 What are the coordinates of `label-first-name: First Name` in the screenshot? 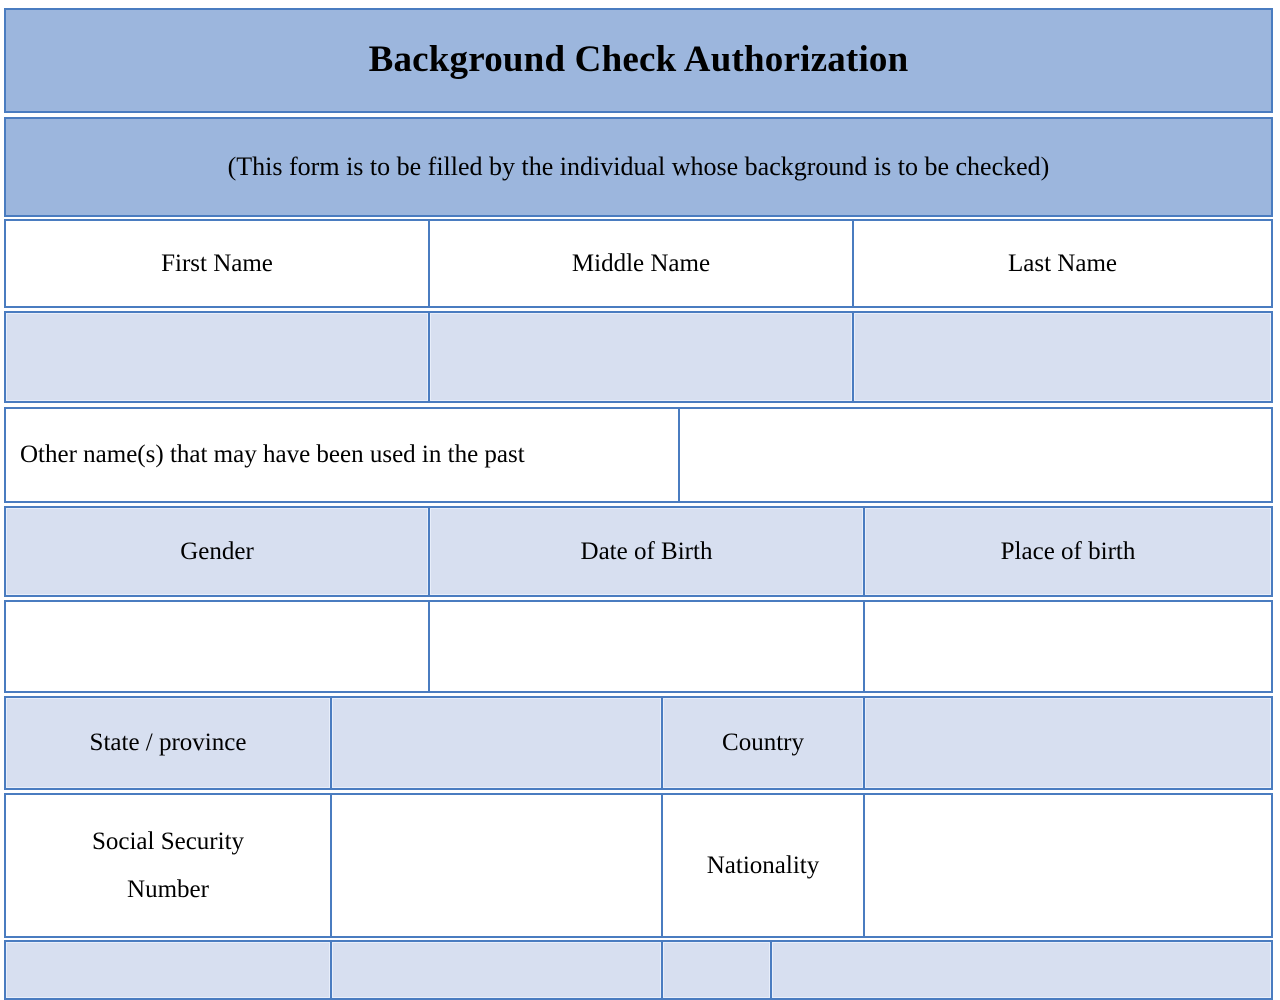 It's located at (217, 263).